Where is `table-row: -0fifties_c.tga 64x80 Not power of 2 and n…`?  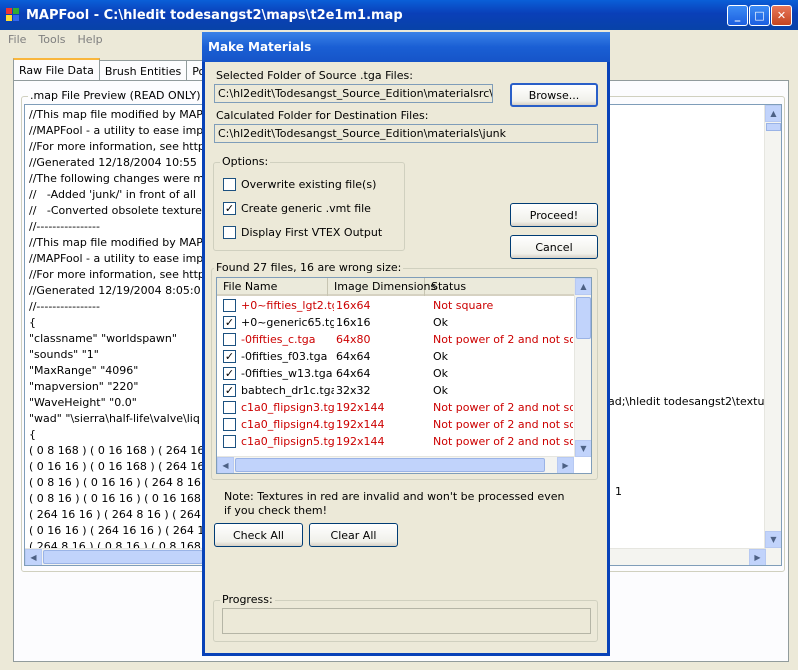
table-row: -0fifties_c.tga 64x80 Not power of 2 and n… is located at coordinates (395, 339).